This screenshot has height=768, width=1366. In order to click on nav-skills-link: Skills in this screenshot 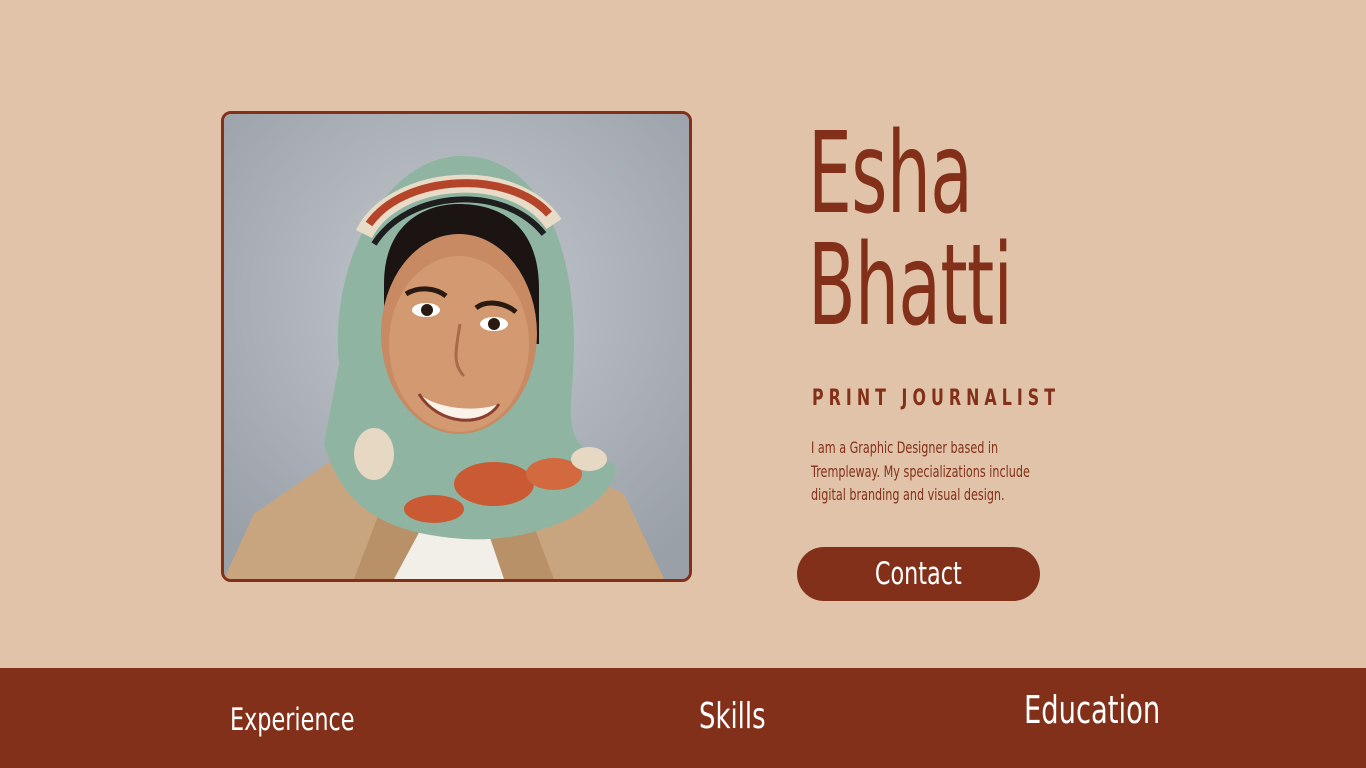, I will do `click(732, 716)`.